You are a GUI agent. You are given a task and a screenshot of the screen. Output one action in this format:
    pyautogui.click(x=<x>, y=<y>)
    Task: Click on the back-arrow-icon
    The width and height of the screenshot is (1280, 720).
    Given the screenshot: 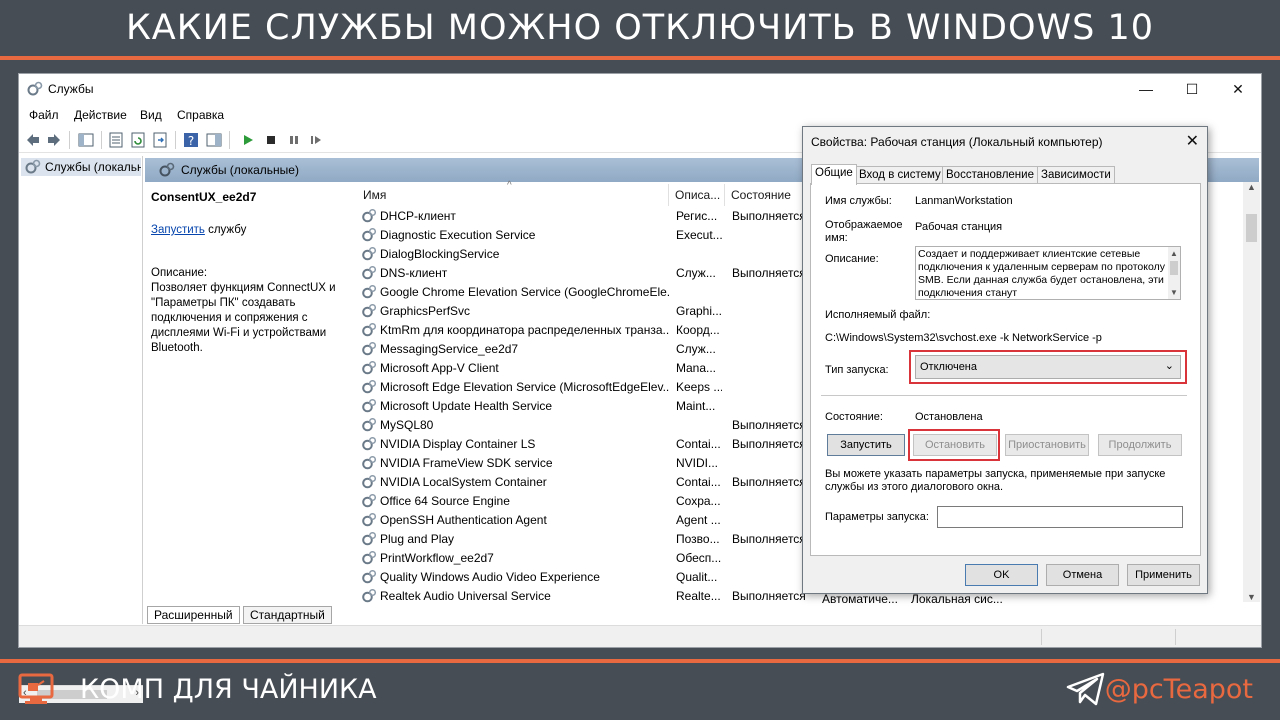 What is the action you would take?
    pyautogui.click(x=33, y=140)
    